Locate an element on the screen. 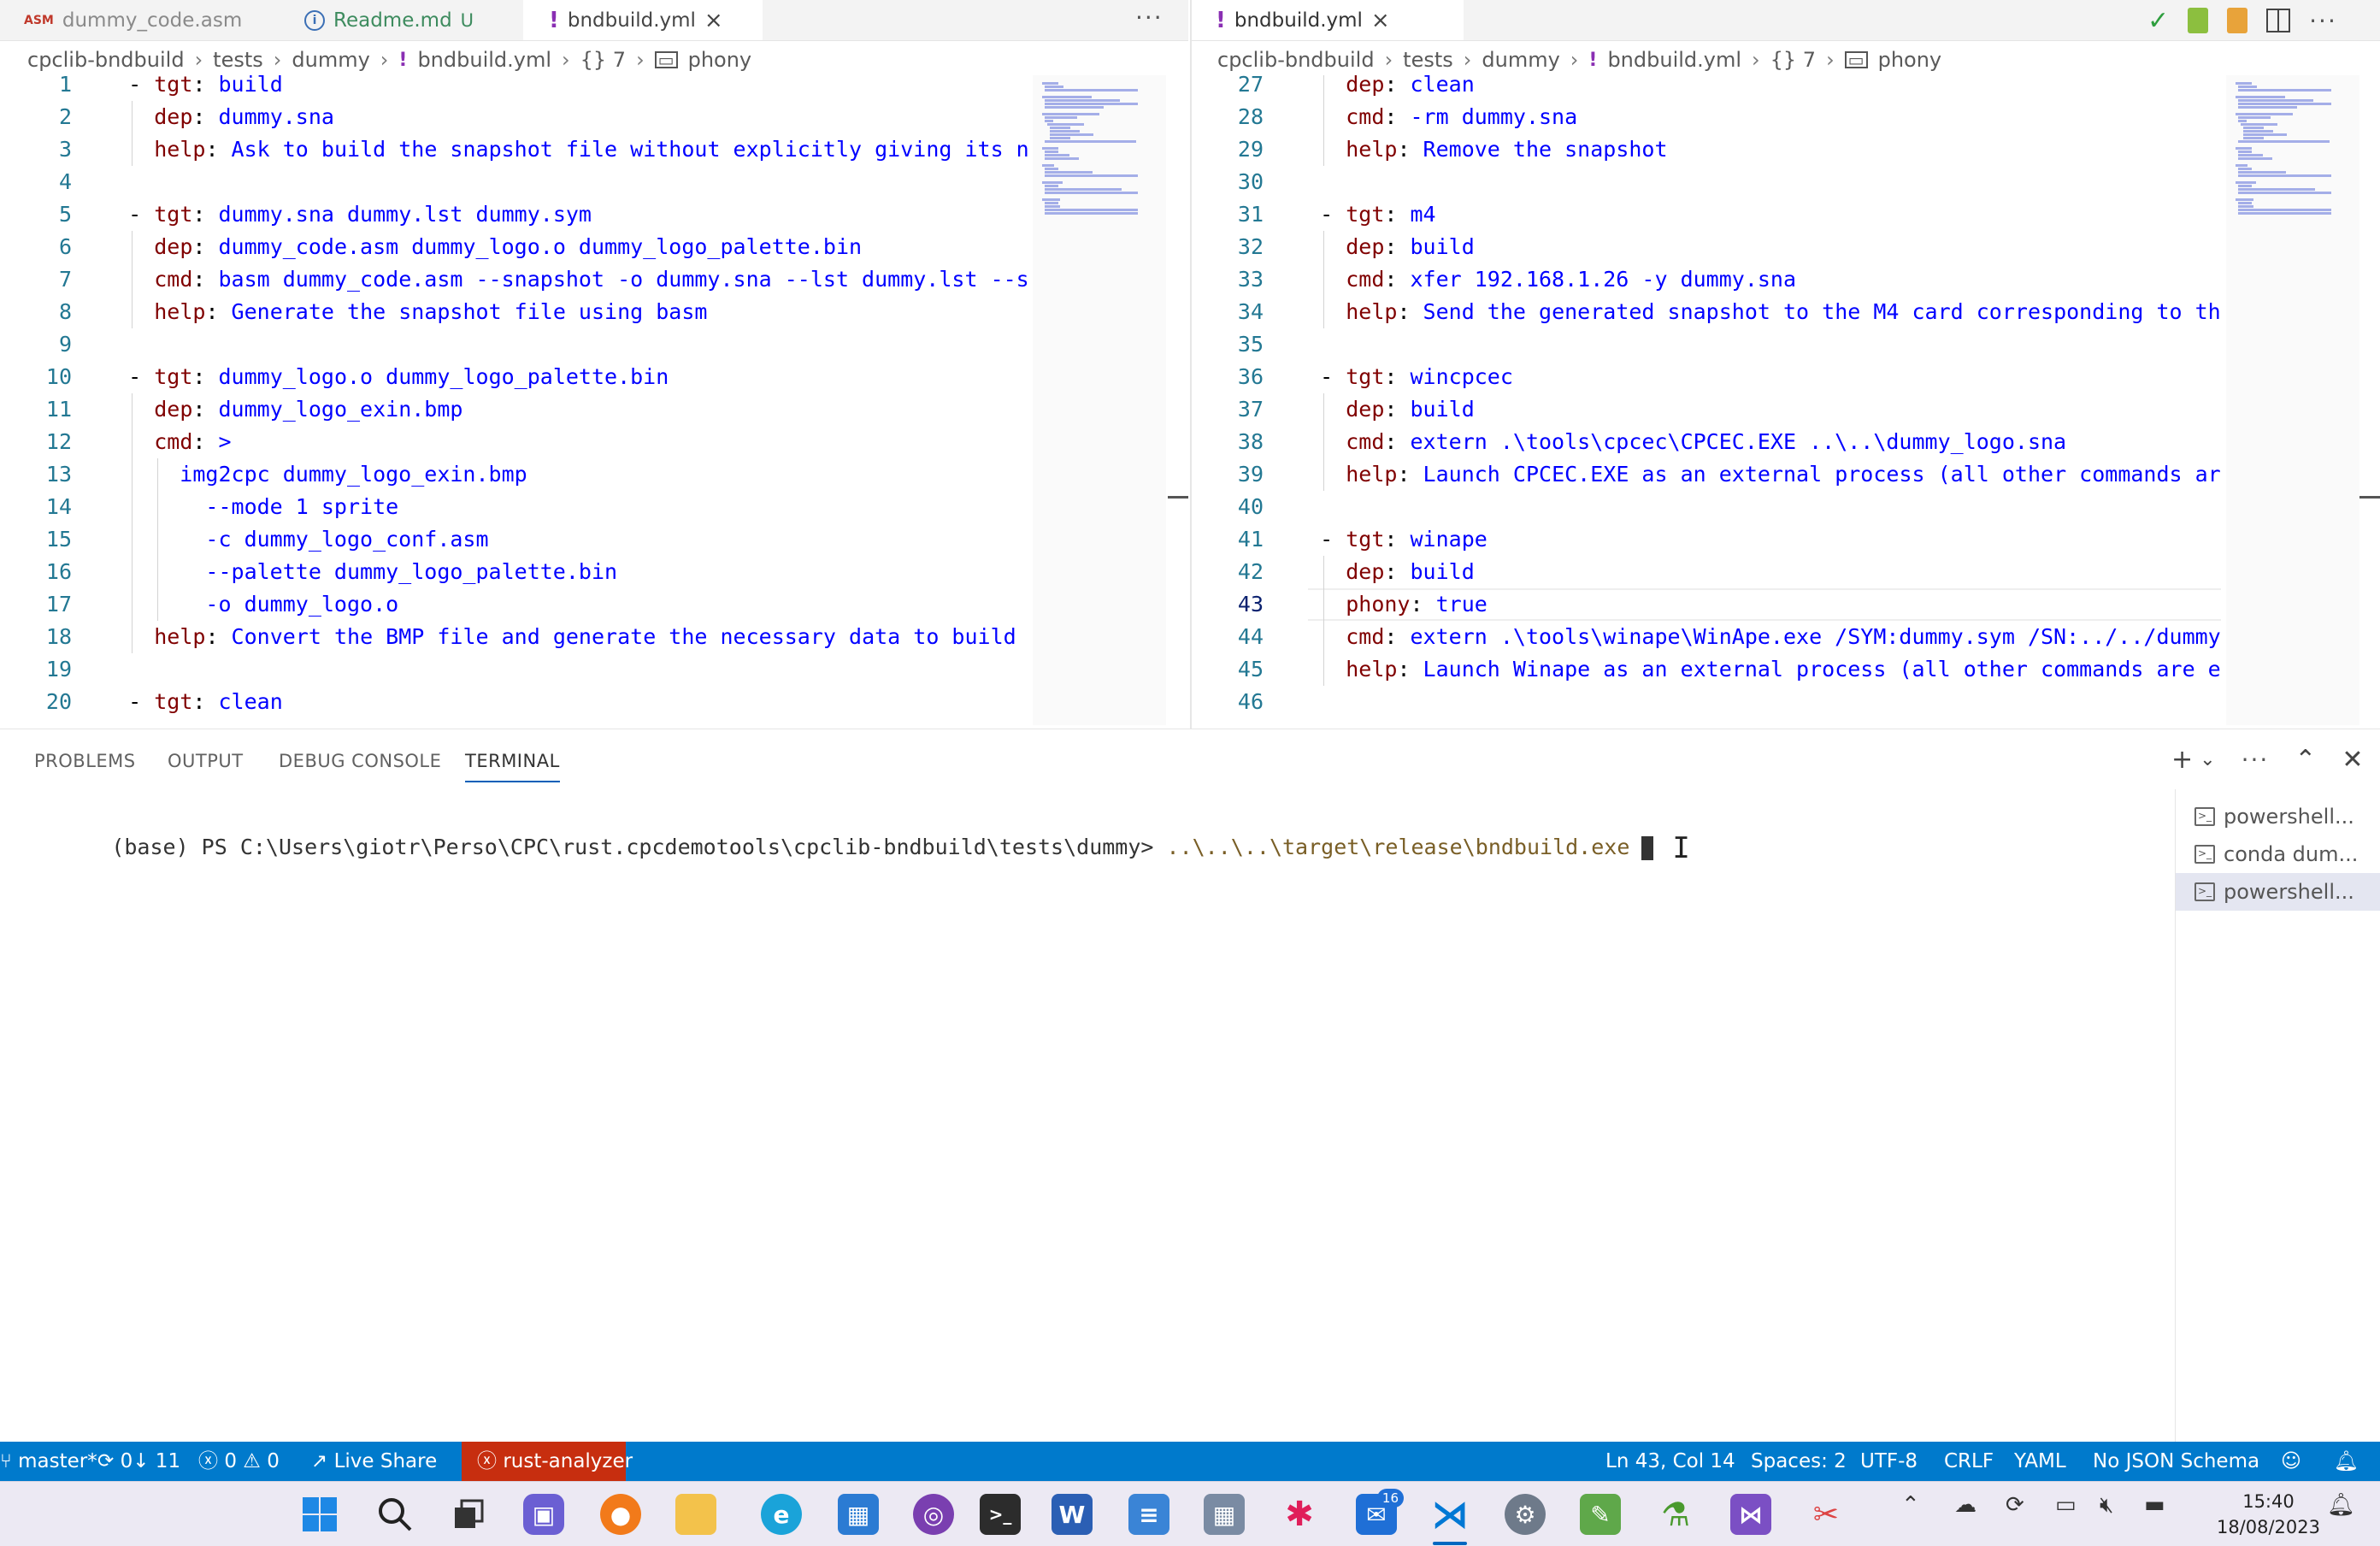  split-editor-icon is located at coordinates (2279, 20).